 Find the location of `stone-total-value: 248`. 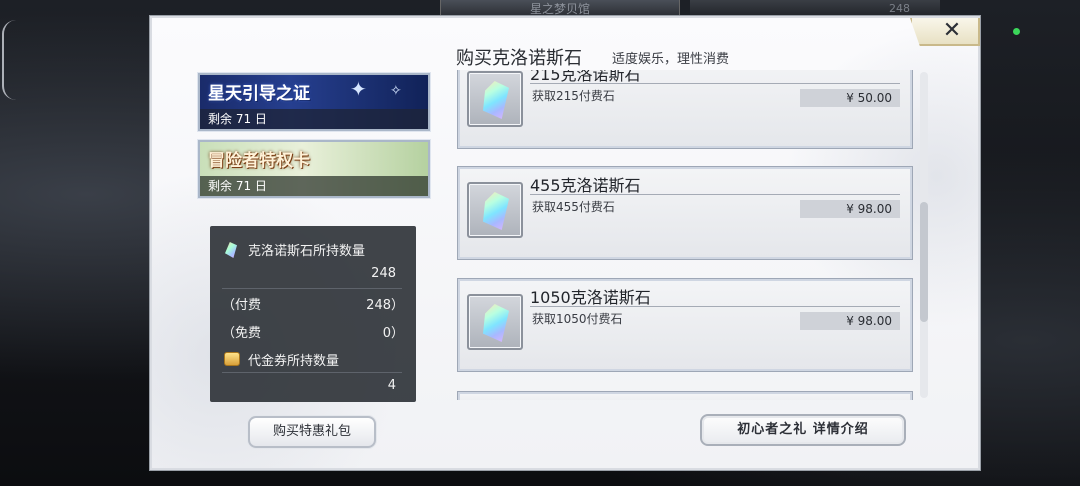

stone-total-value: 248 is located at coordinates (383, 273).